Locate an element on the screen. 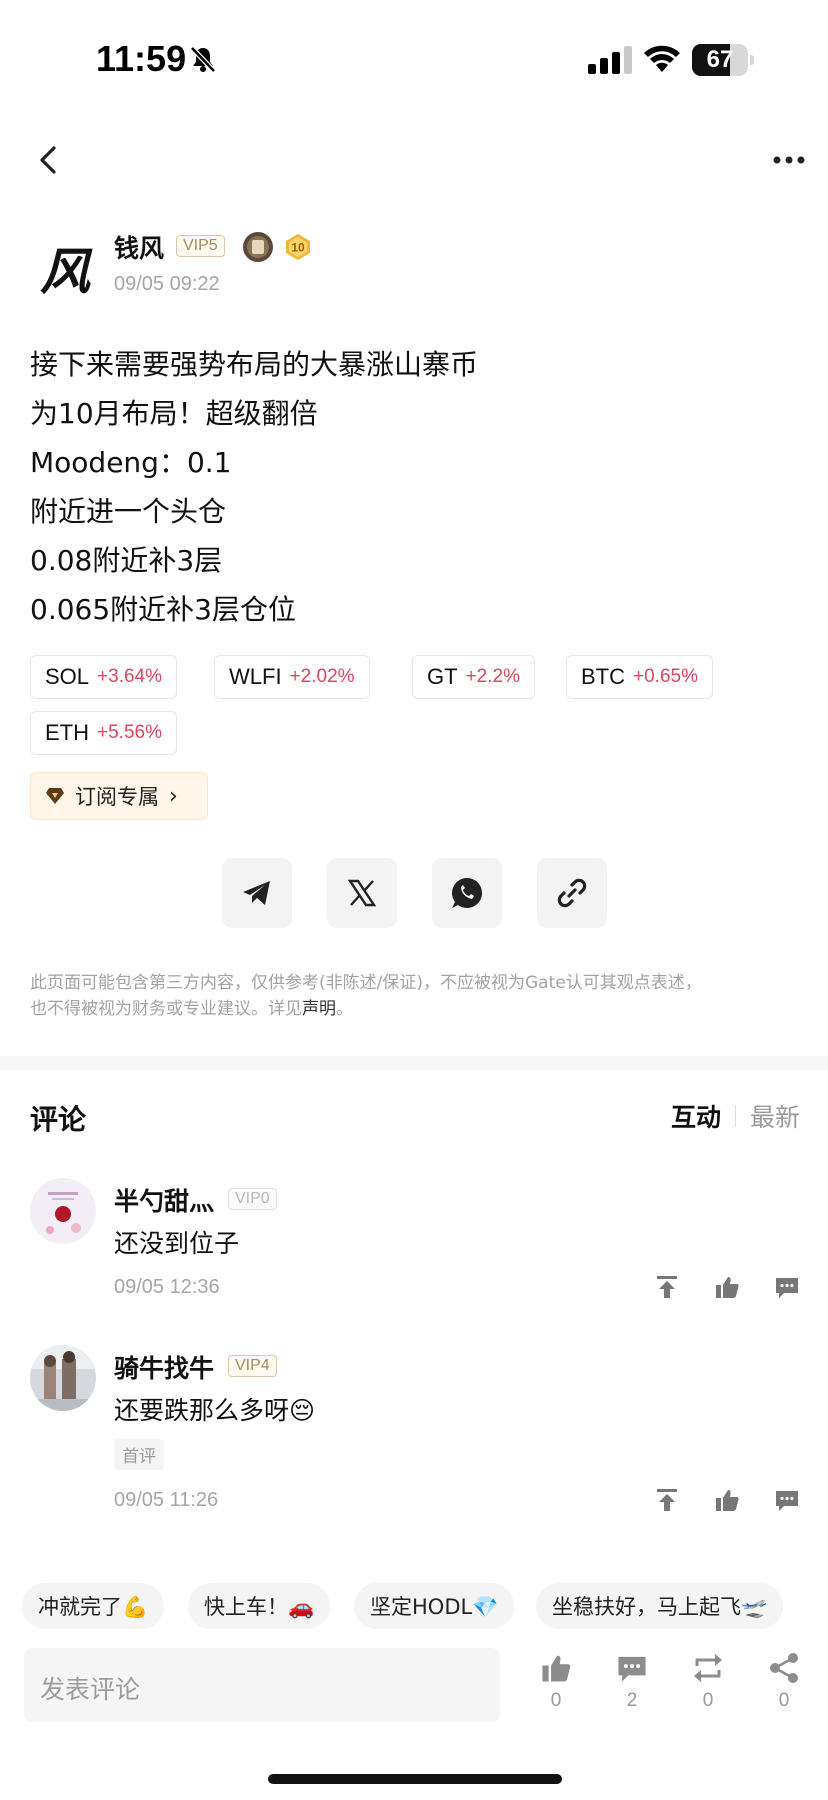  disclaimer-suffix: 。 is located at coordinates (344, 1009).